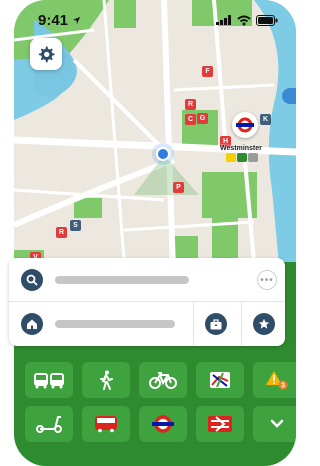  I want to click on status-icons, so click(247, 20).